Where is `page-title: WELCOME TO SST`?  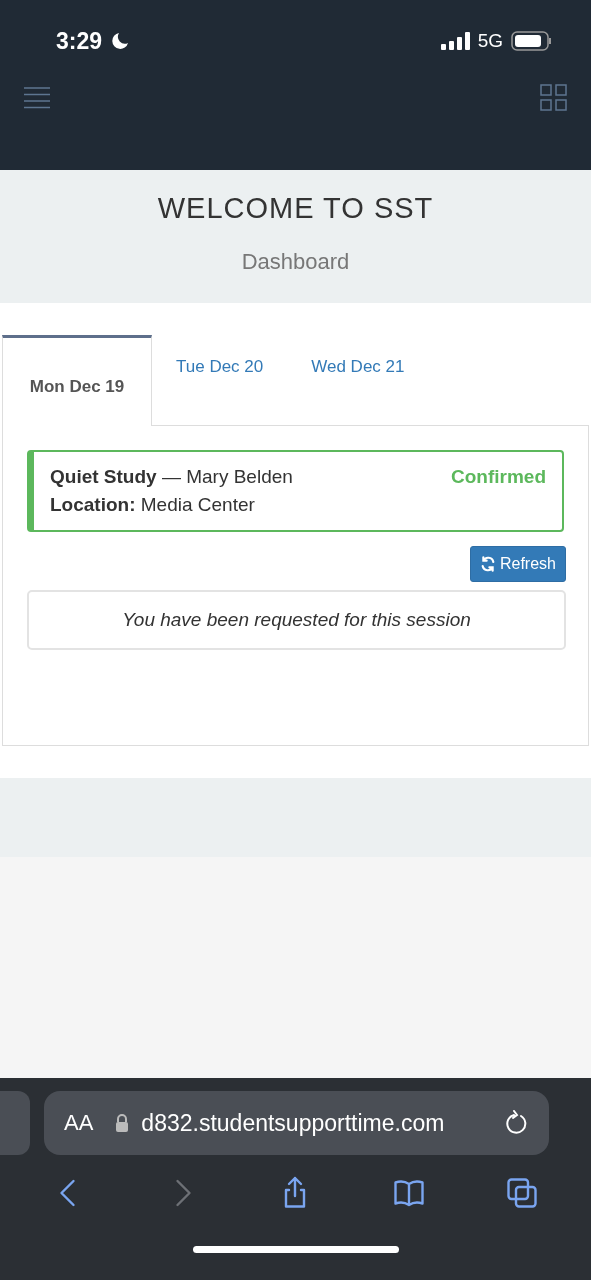 page-title: WELCOME TO SST is located at coordinates (295, 208).